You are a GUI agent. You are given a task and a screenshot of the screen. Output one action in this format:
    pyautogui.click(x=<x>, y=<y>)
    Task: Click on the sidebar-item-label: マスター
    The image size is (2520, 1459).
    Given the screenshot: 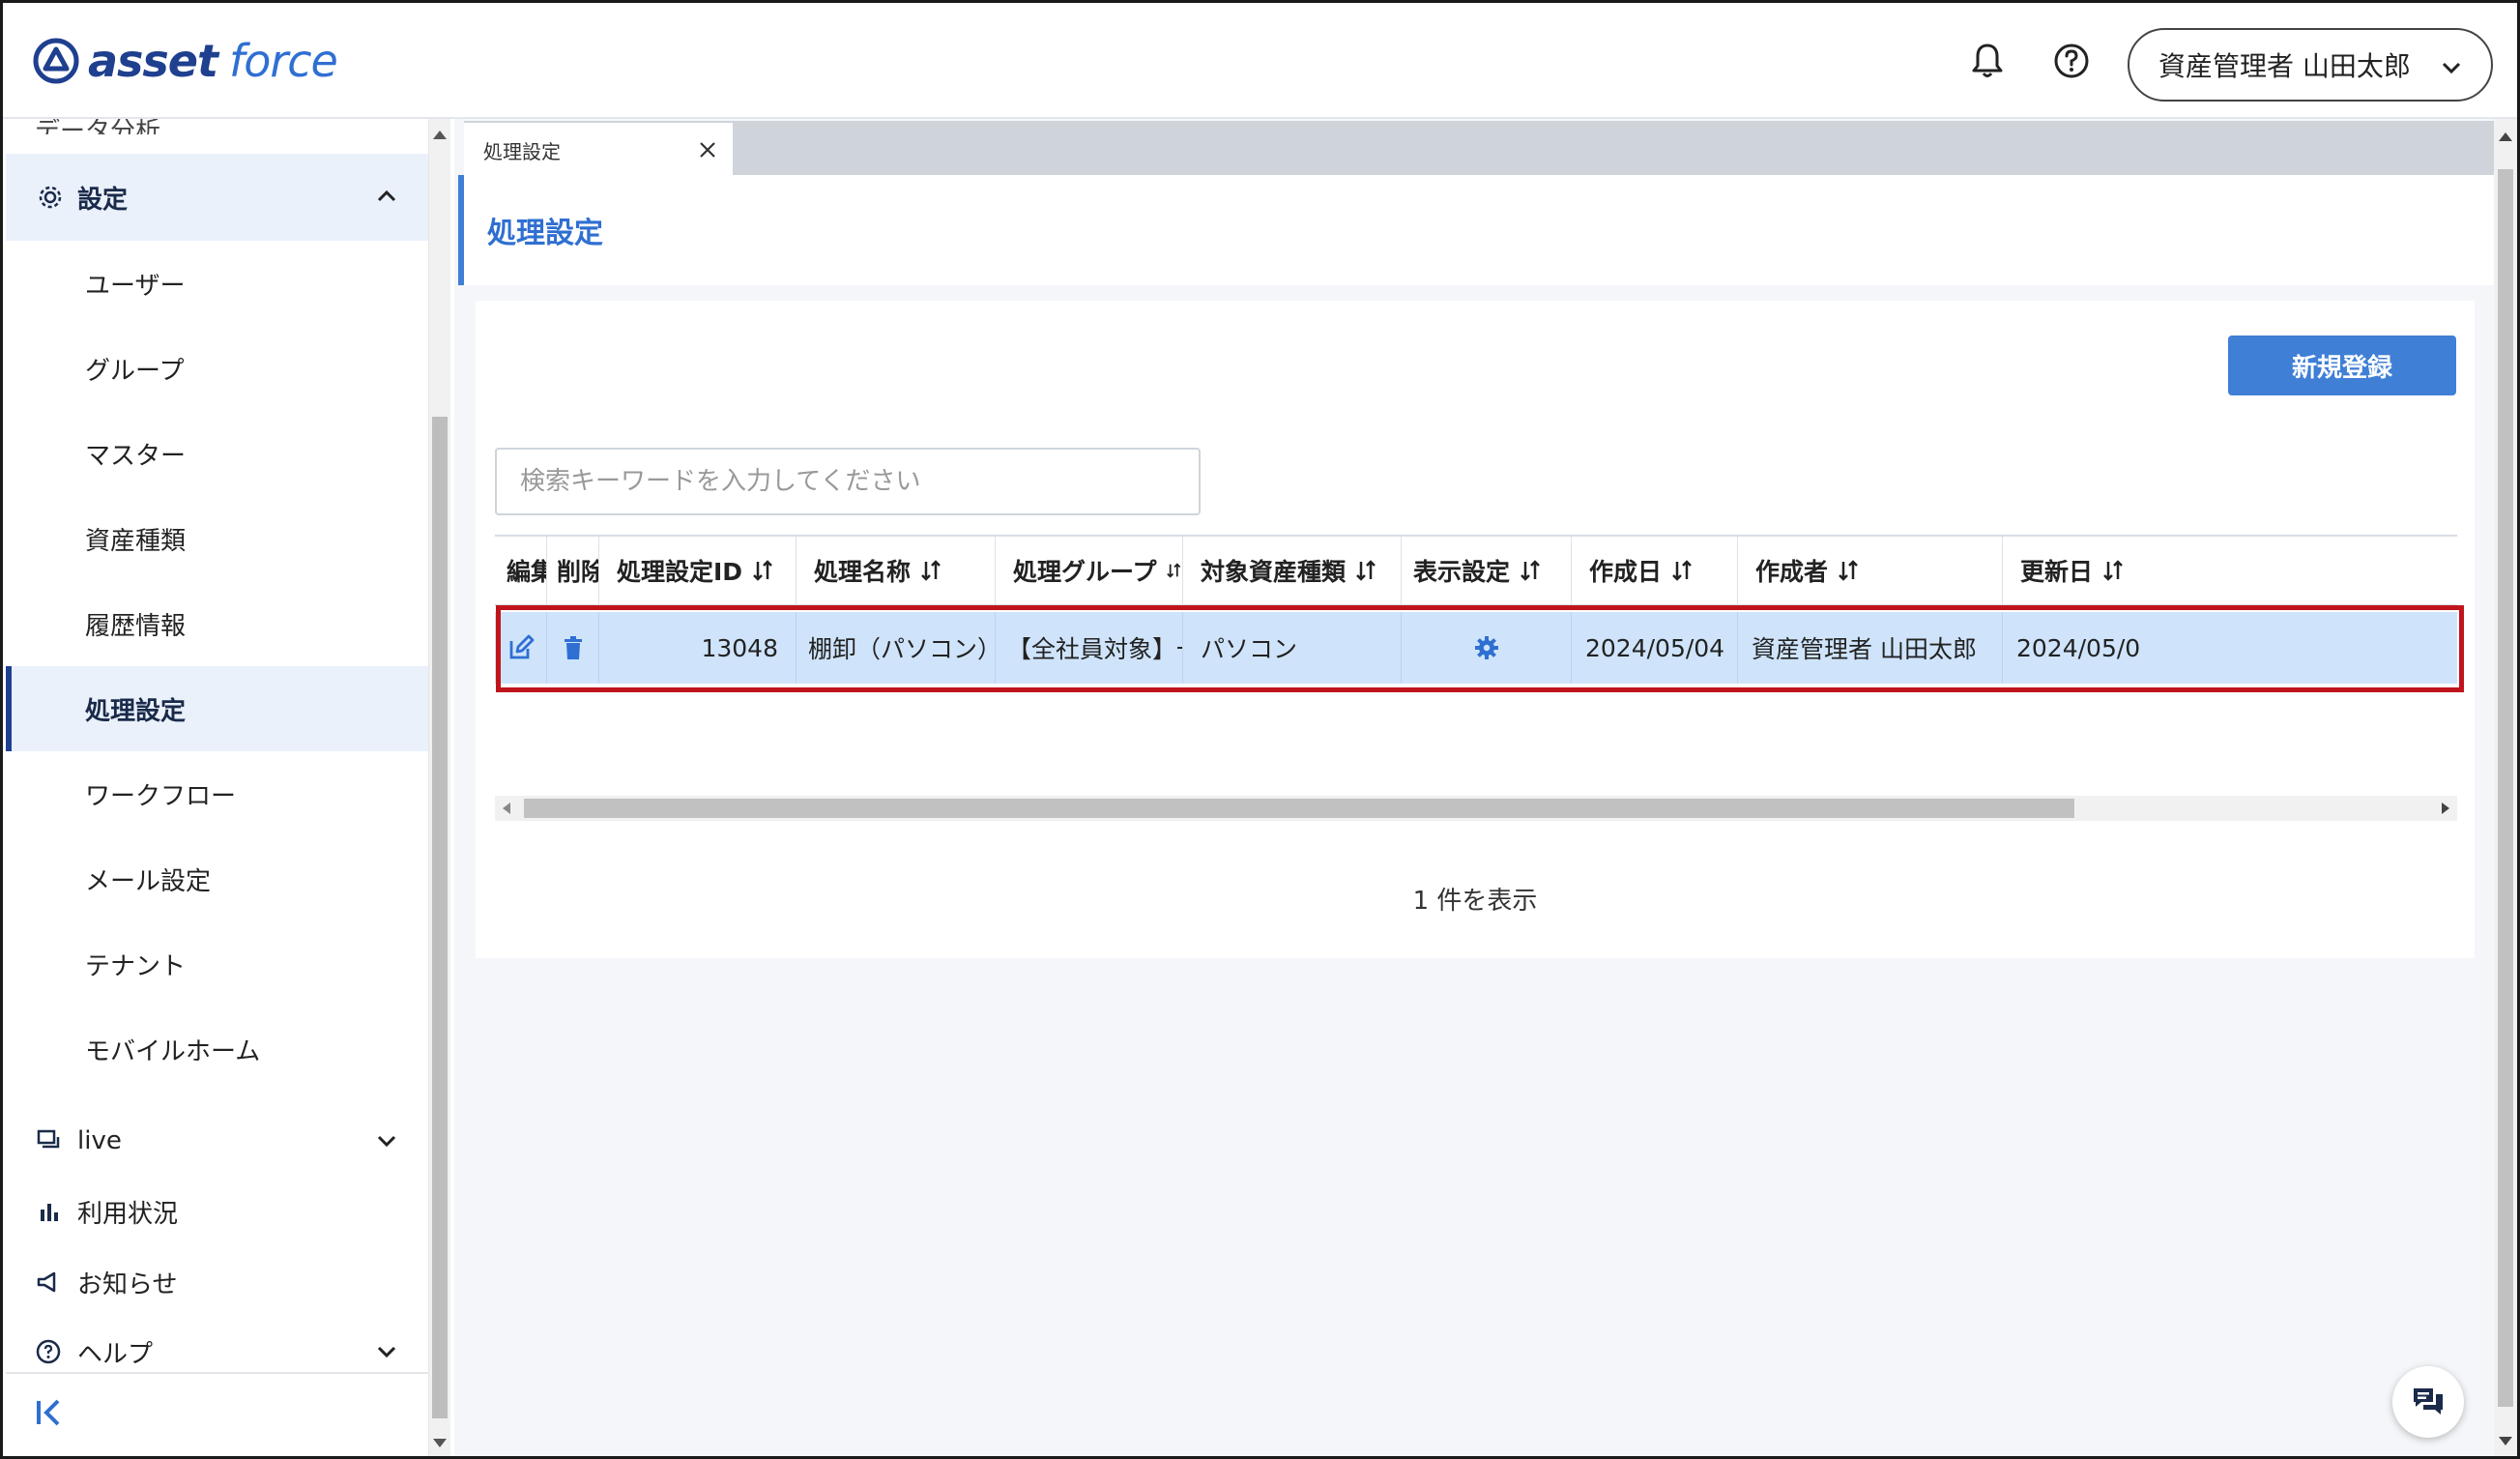 What is the action you would take?
    pyautogui.click(x=136, y=456)
    